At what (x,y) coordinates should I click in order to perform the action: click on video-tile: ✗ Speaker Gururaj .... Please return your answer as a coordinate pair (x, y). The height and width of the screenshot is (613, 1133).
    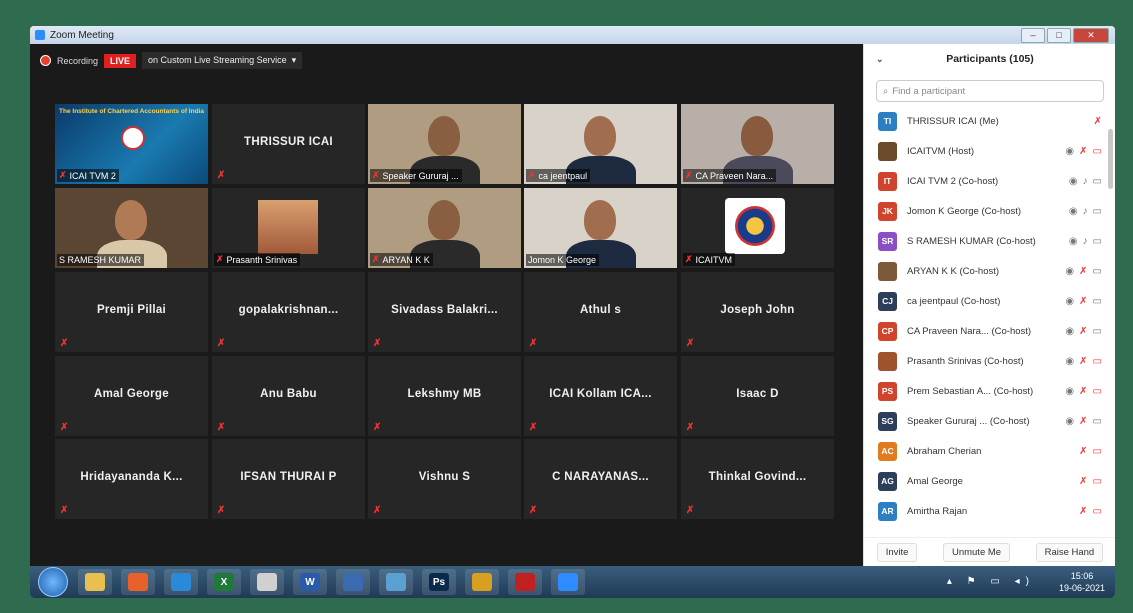
    Looking at the image, I should click on (444, 144).